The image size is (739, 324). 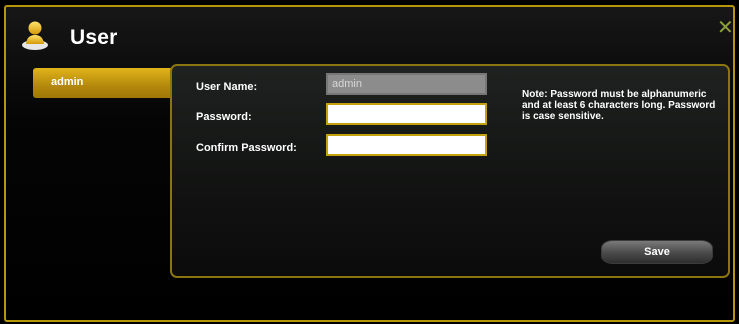 I want to click on user-icon, so click(x=35, y=35).